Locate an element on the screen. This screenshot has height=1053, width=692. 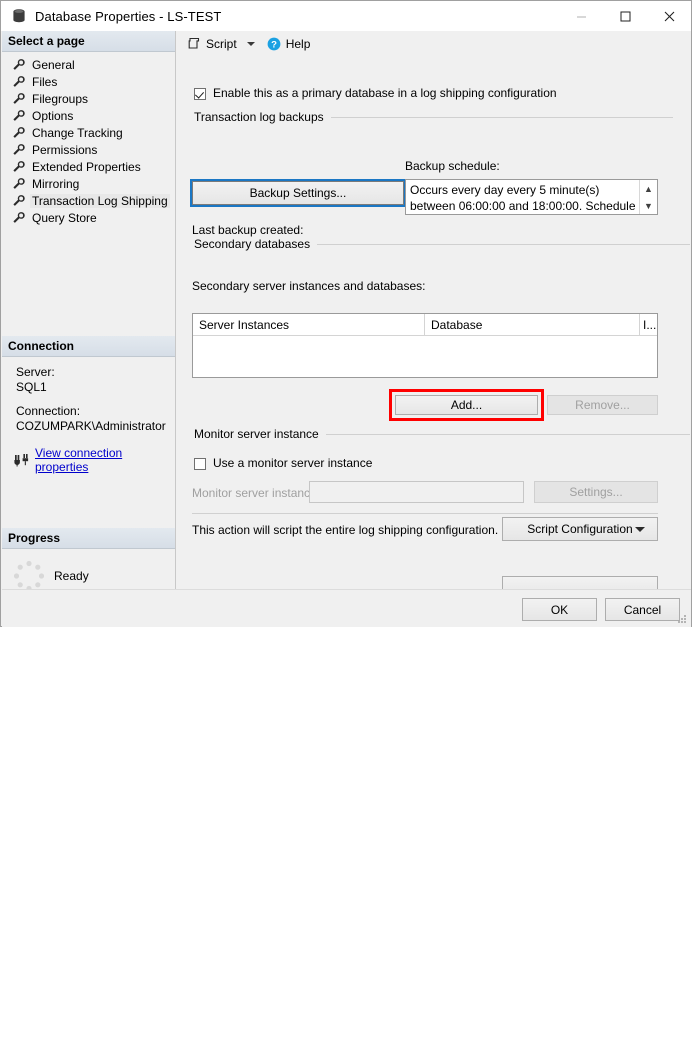
database-icon is located at coordinates (19, 16).